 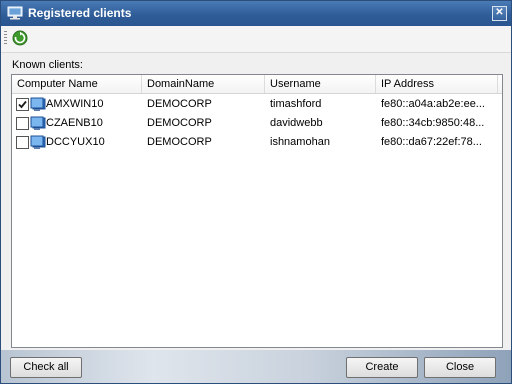 What do you see at coordinates (5, 38) in the screenshot?
I see `toolbar-grip` at bounding box center [5, 38].